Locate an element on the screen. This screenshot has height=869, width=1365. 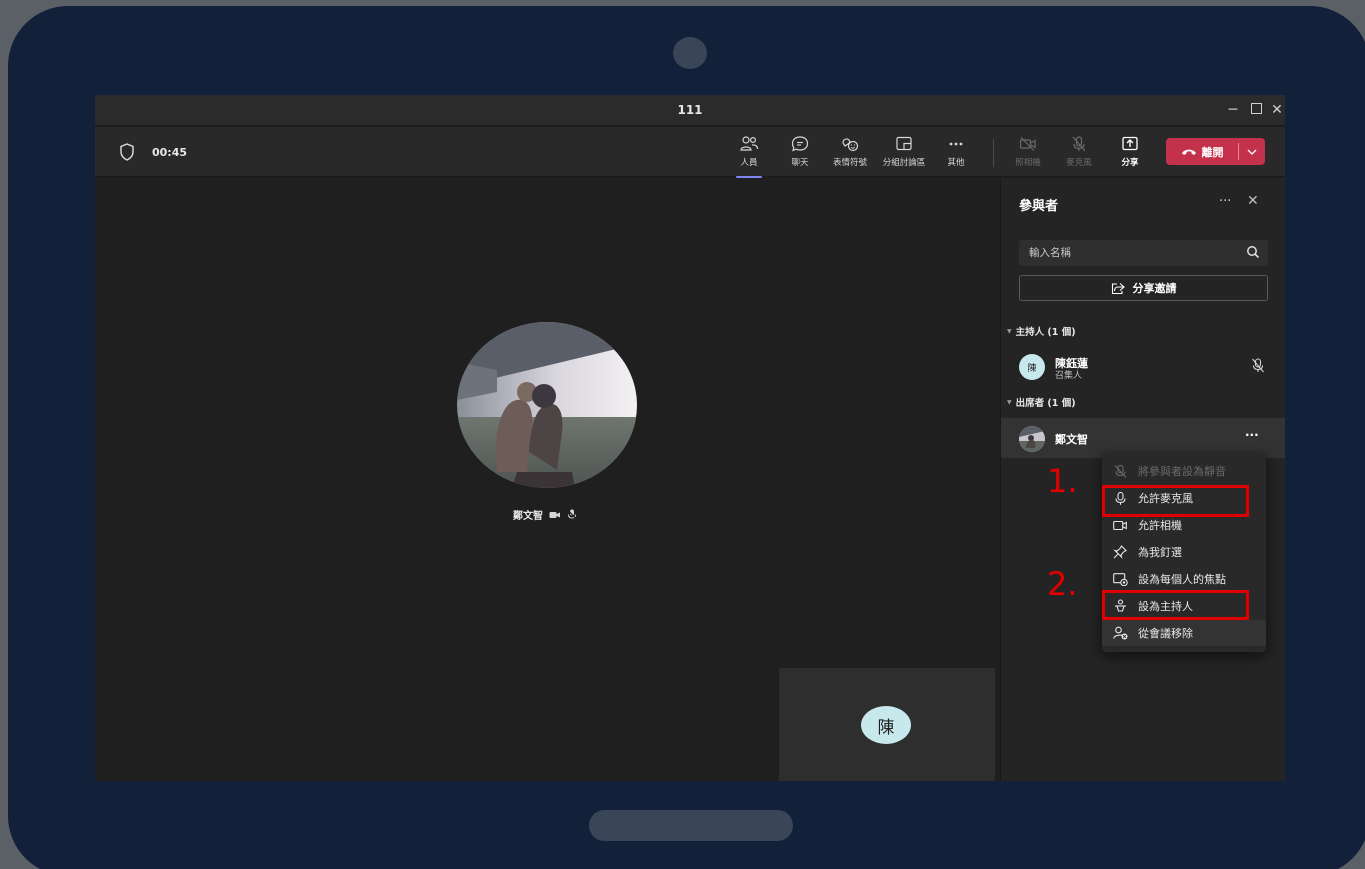
annotation-box-make-presenter is located at coordinates (1175, 605).